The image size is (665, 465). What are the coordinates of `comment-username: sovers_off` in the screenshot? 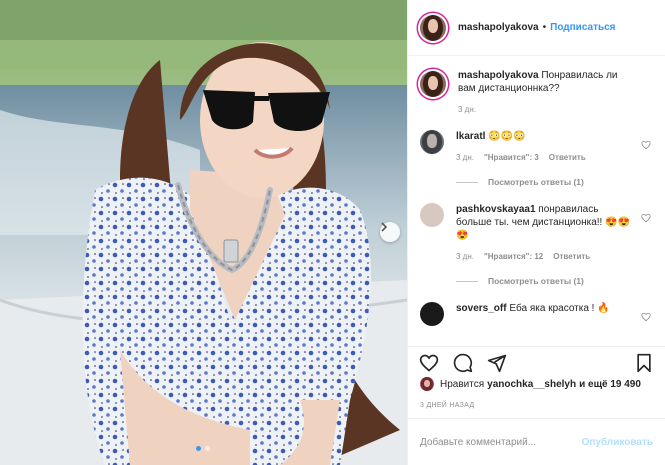 It's located at (481, 308).